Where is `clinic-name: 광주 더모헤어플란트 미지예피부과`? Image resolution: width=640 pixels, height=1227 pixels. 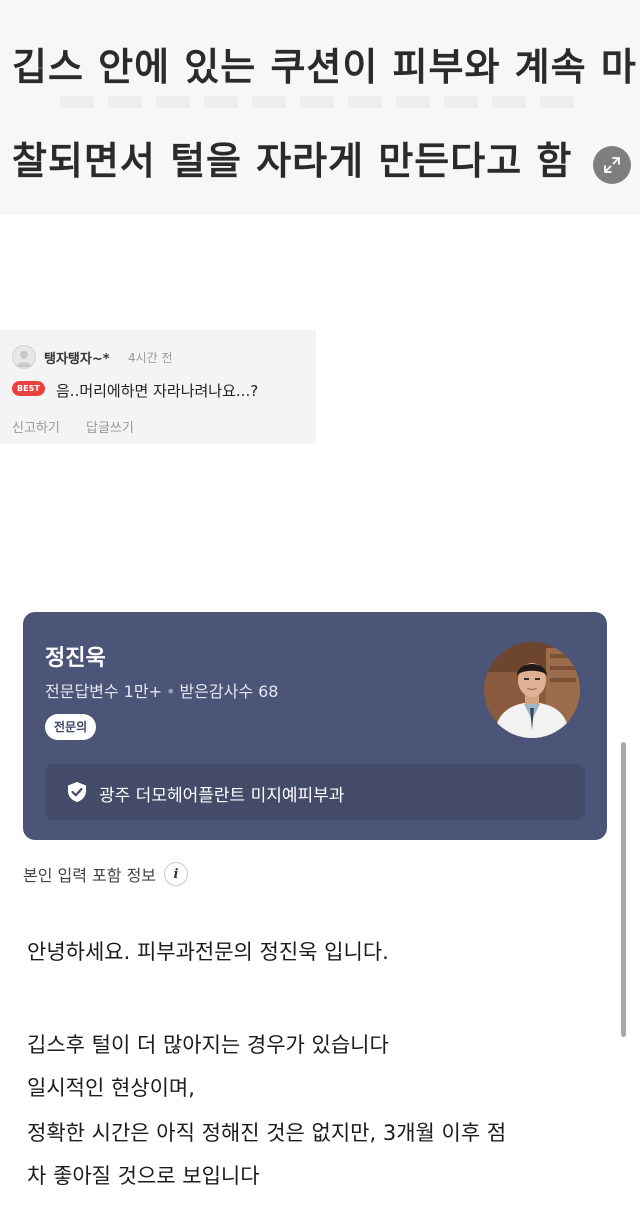
clinic-name: 광주 더모헤어플란트 미지예피부과 is located at coordinates (222, 796).